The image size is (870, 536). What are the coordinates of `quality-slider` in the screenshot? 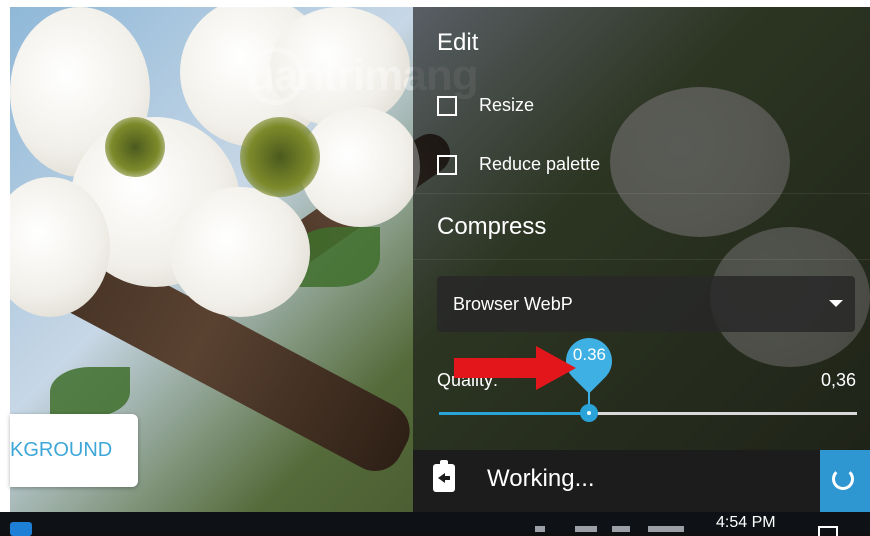 It's located at (648, 413).